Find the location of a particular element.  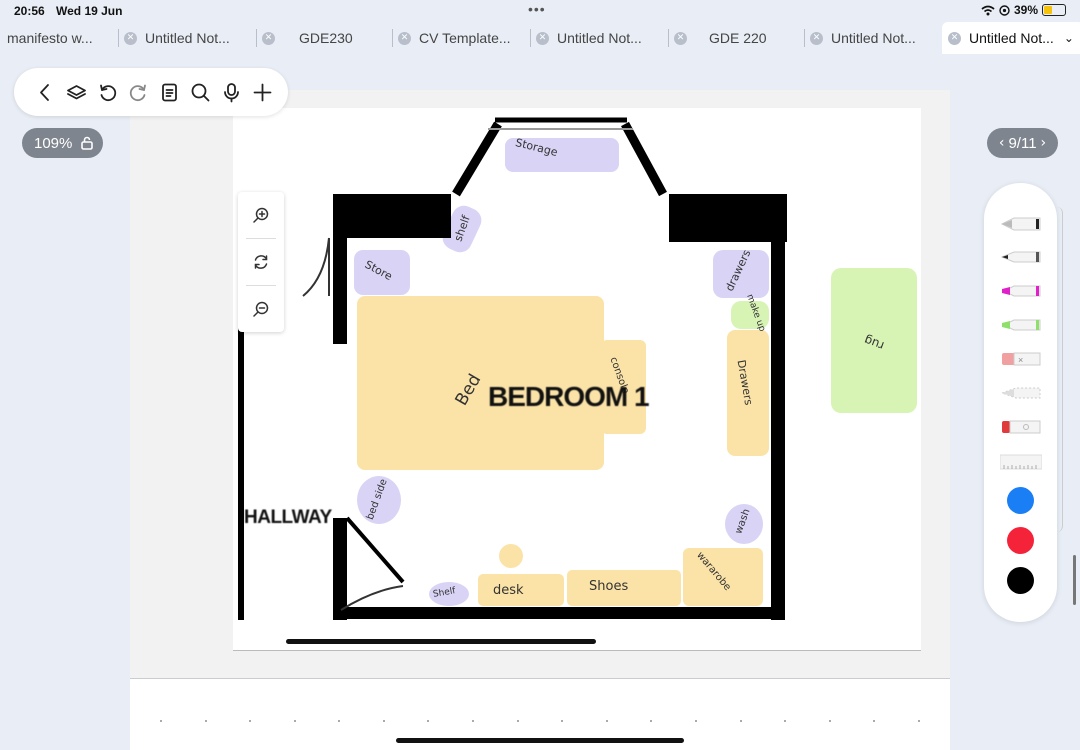

undo-icon is located at coordinates (107, 92).